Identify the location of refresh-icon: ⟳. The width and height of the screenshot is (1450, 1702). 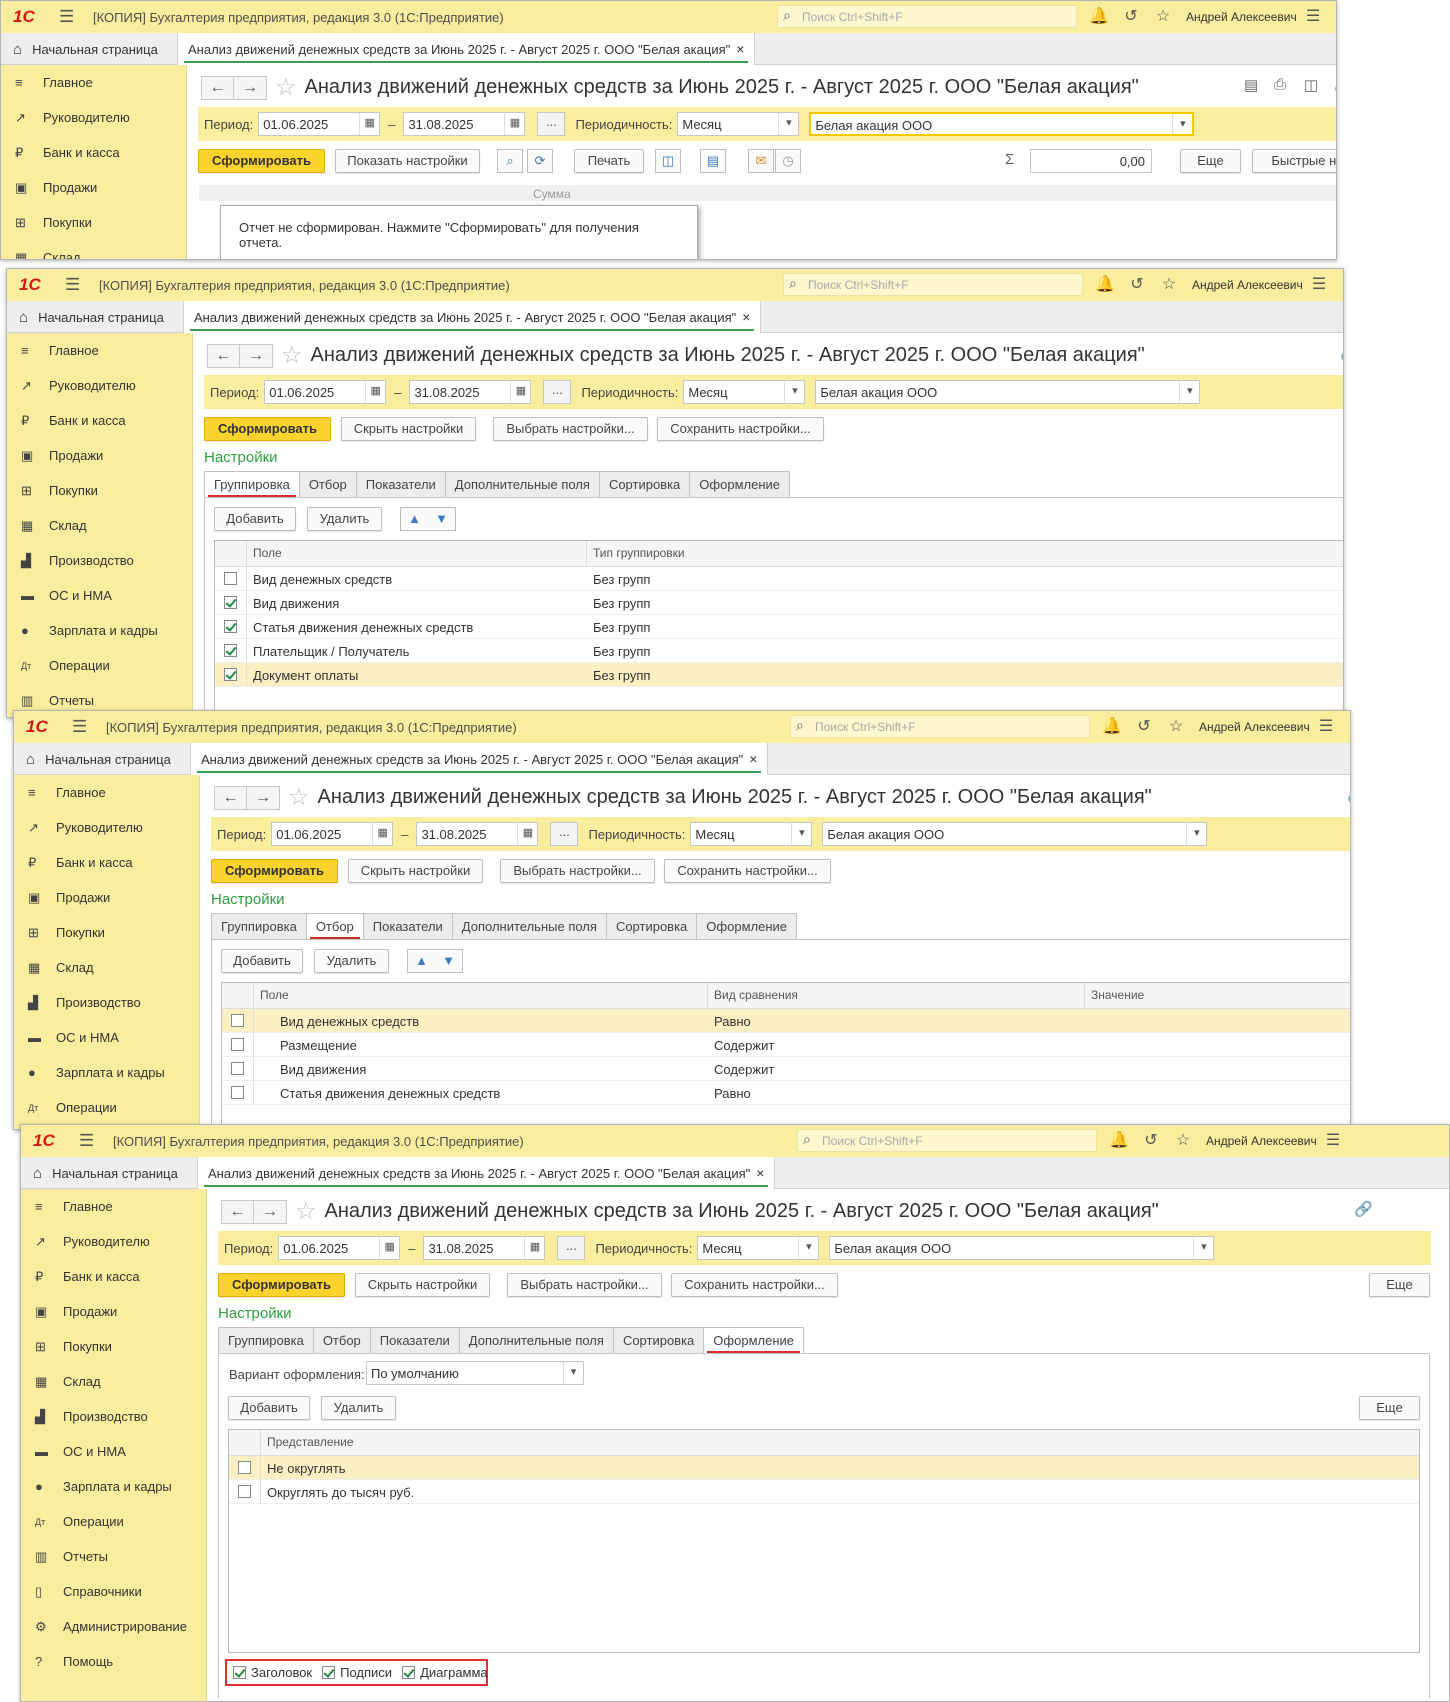
(540, 161).